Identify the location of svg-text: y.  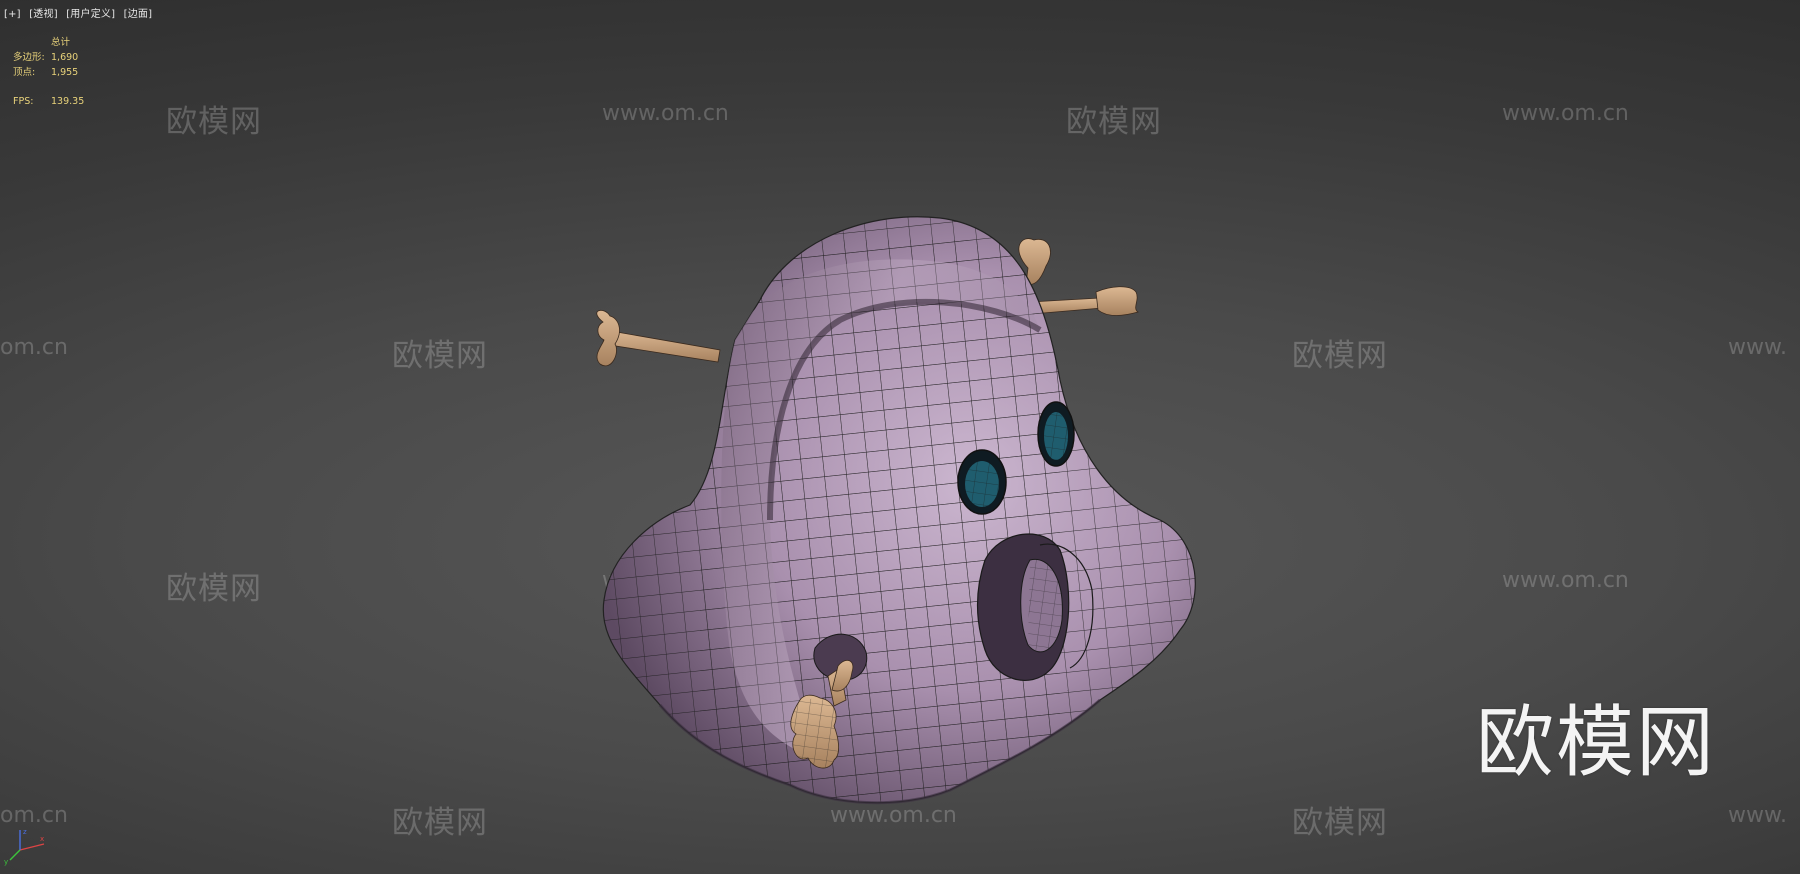
(6, 862).